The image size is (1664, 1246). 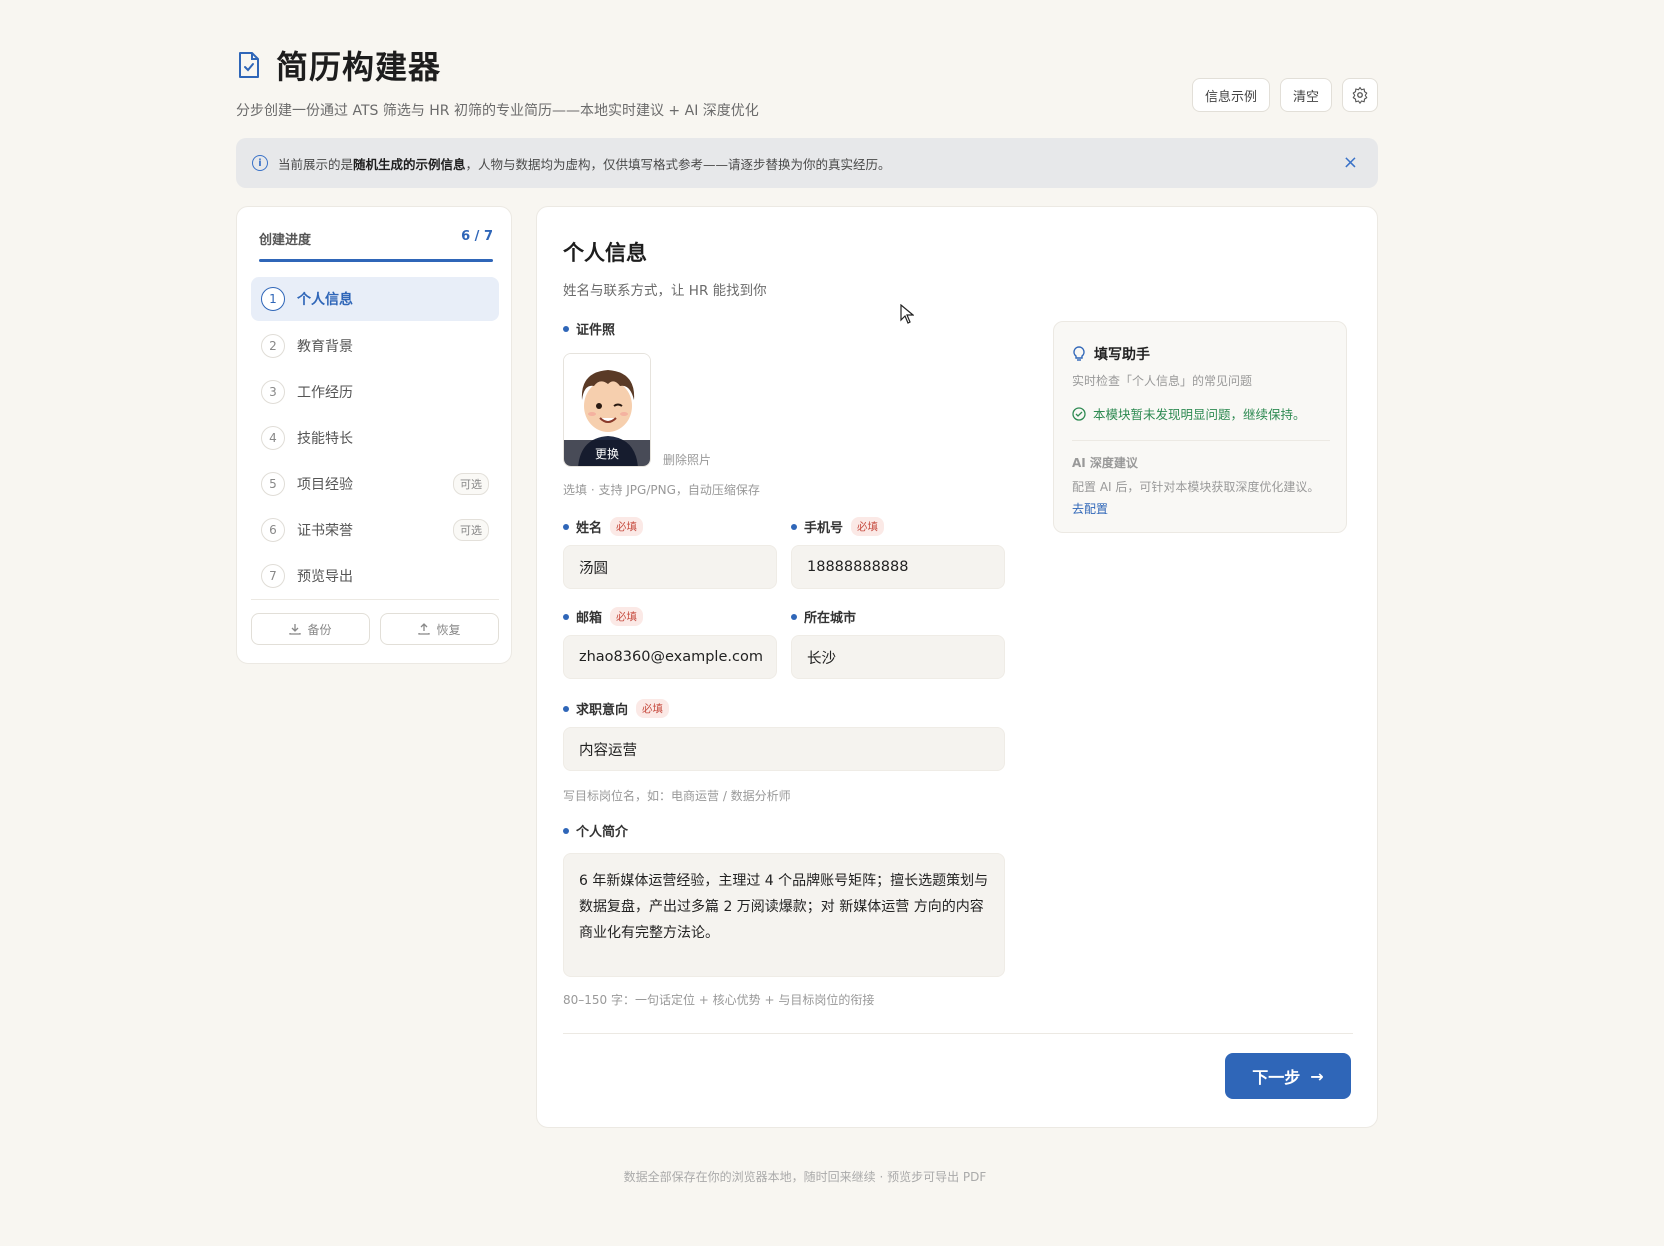 What do you see at coordinates (1317, 1076) in the screenshot?
I see `arrow-right-icon: →` at bounding box center [1317, 1076].